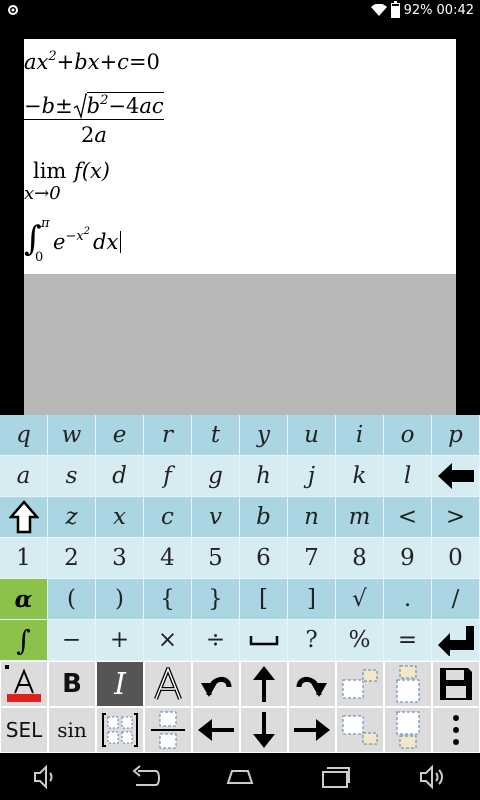 This screenshot has width=480, height=800. I want to click on keyboard-row-4: 1 2 3 4 5 6 7 8 9 0, so click(240, 558).